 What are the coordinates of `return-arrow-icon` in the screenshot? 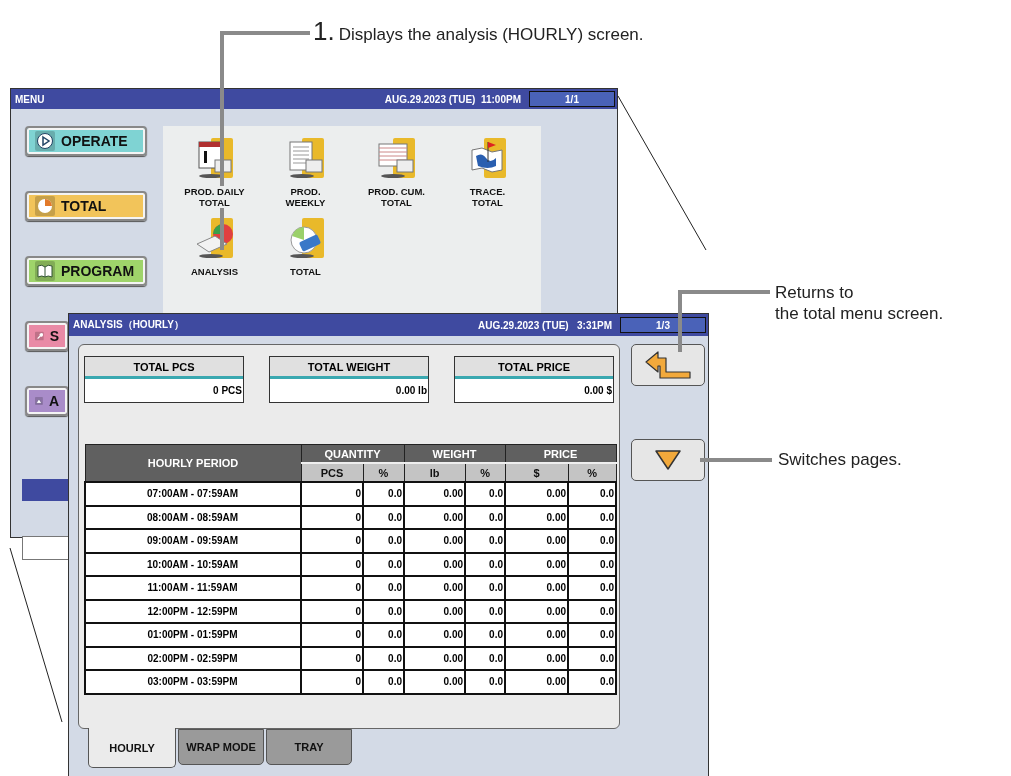 It's located at (668, 365).